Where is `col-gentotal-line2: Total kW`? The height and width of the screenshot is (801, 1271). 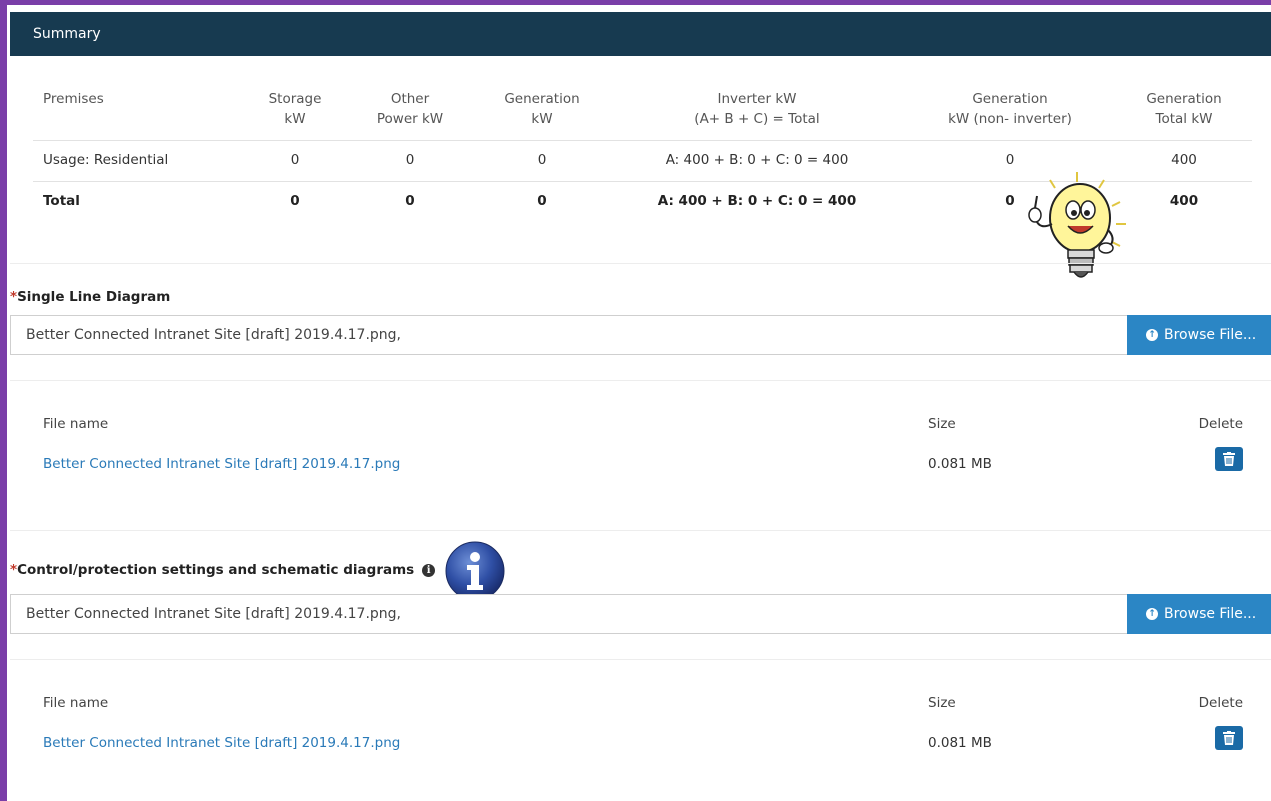 col-gentotal-line2: Total kW is located at coordinates (1184, 119).